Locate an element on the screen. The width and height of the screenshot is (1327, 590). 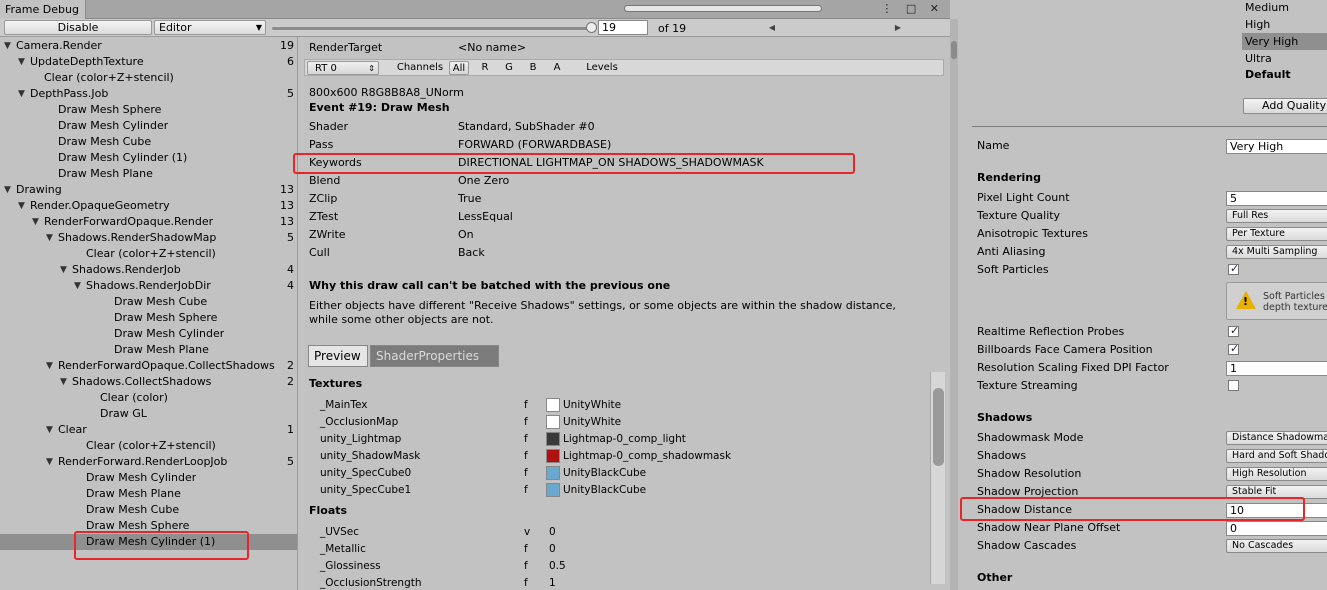
window-scrollbar is located at coordinates (954, 304).